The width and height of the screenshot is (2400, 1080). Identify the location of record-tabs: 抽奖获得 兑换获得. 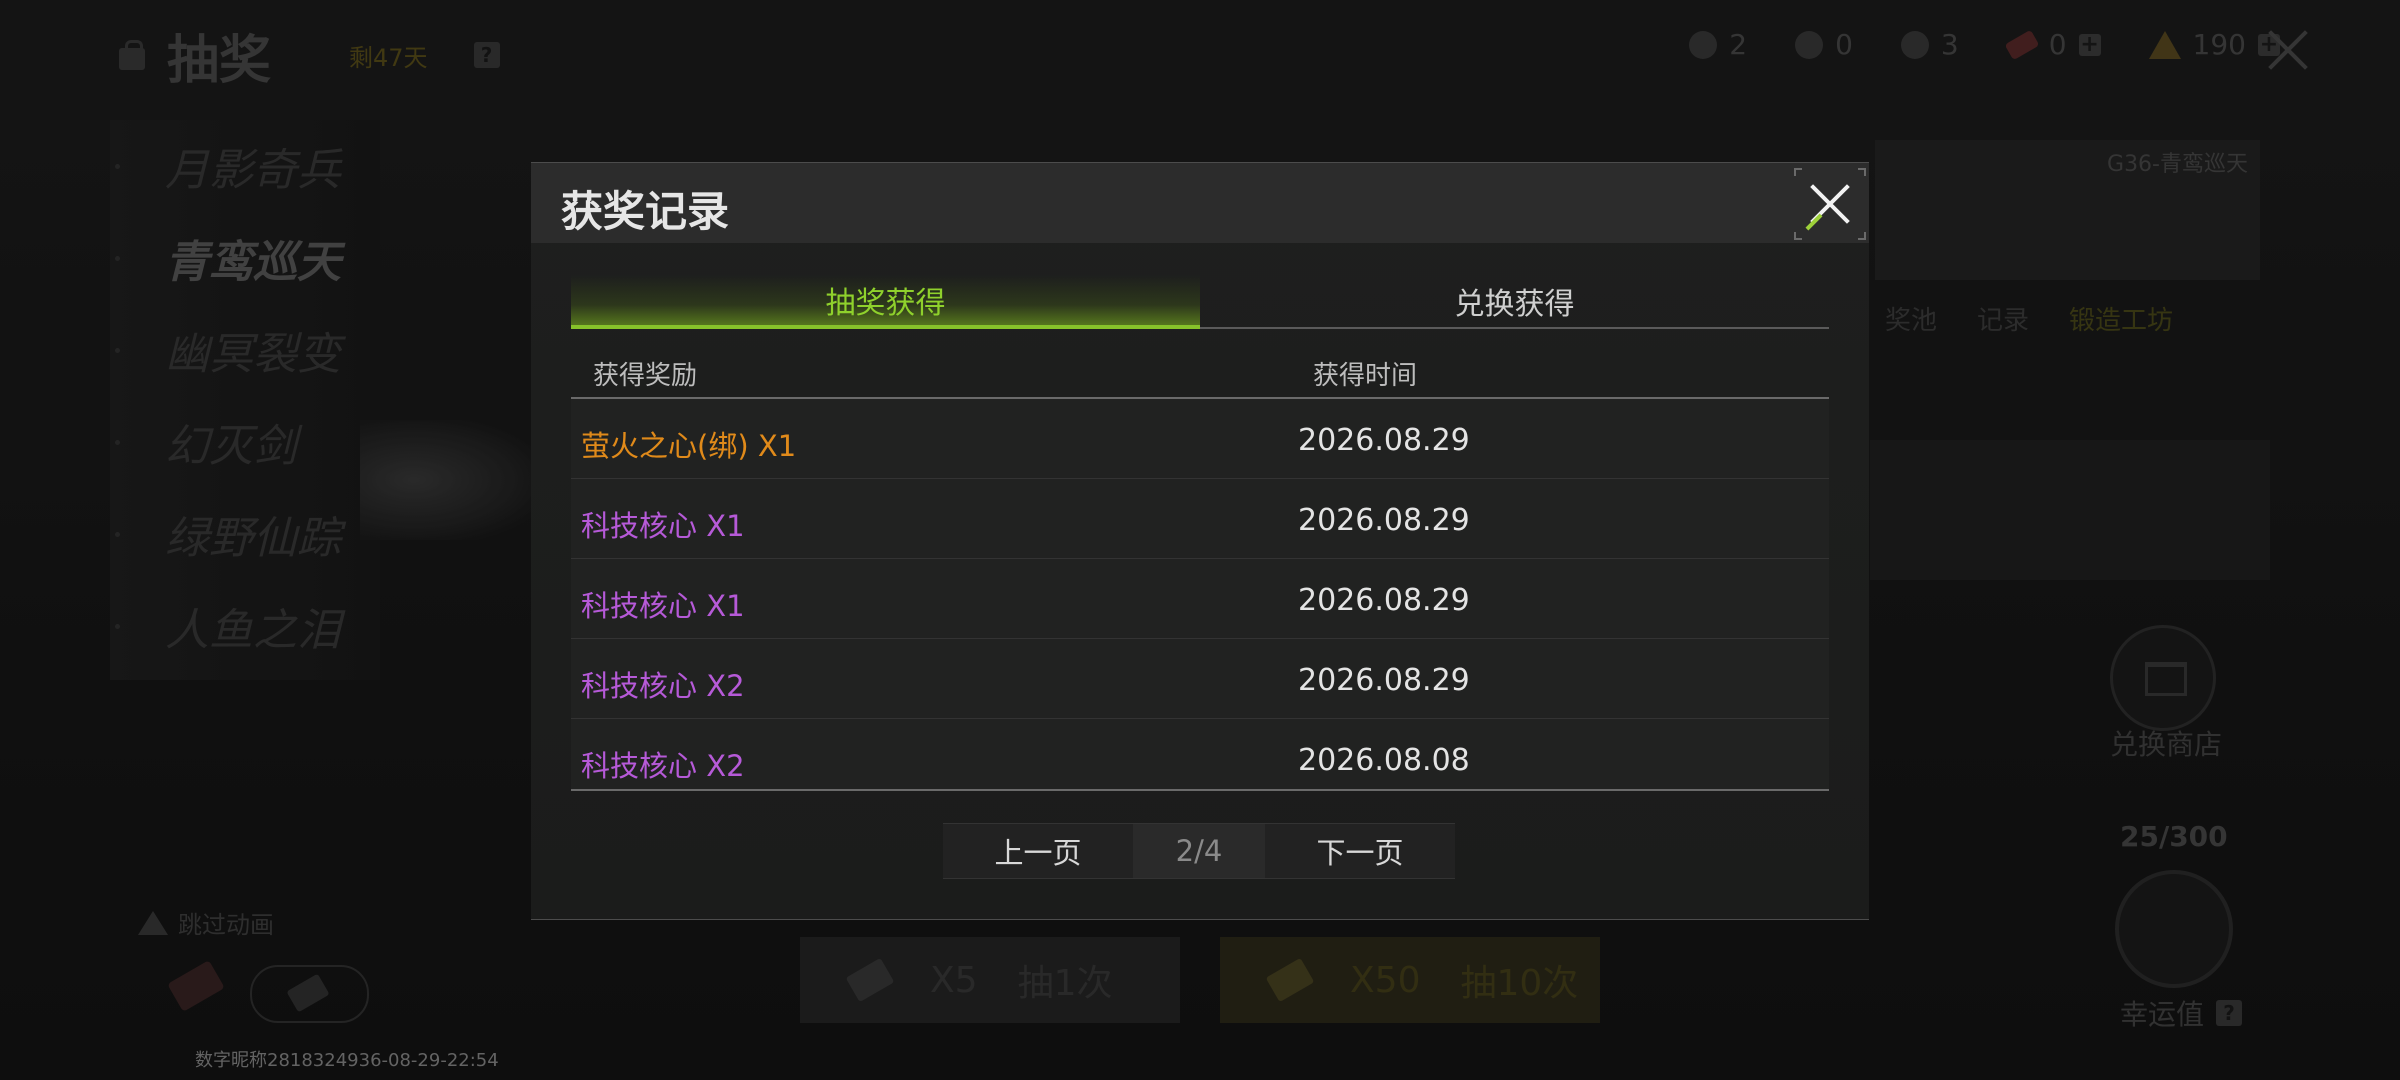
(1200, 302).